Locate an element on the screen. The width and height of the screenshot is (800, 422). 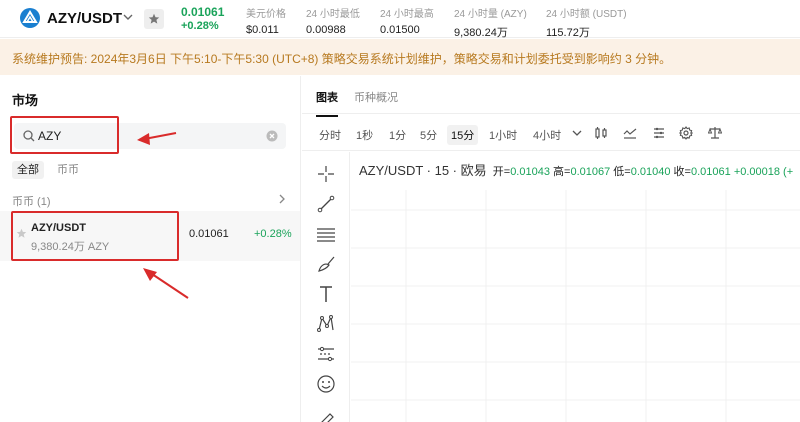
open-value: 0.01043 is located at coordinates (530, 172).